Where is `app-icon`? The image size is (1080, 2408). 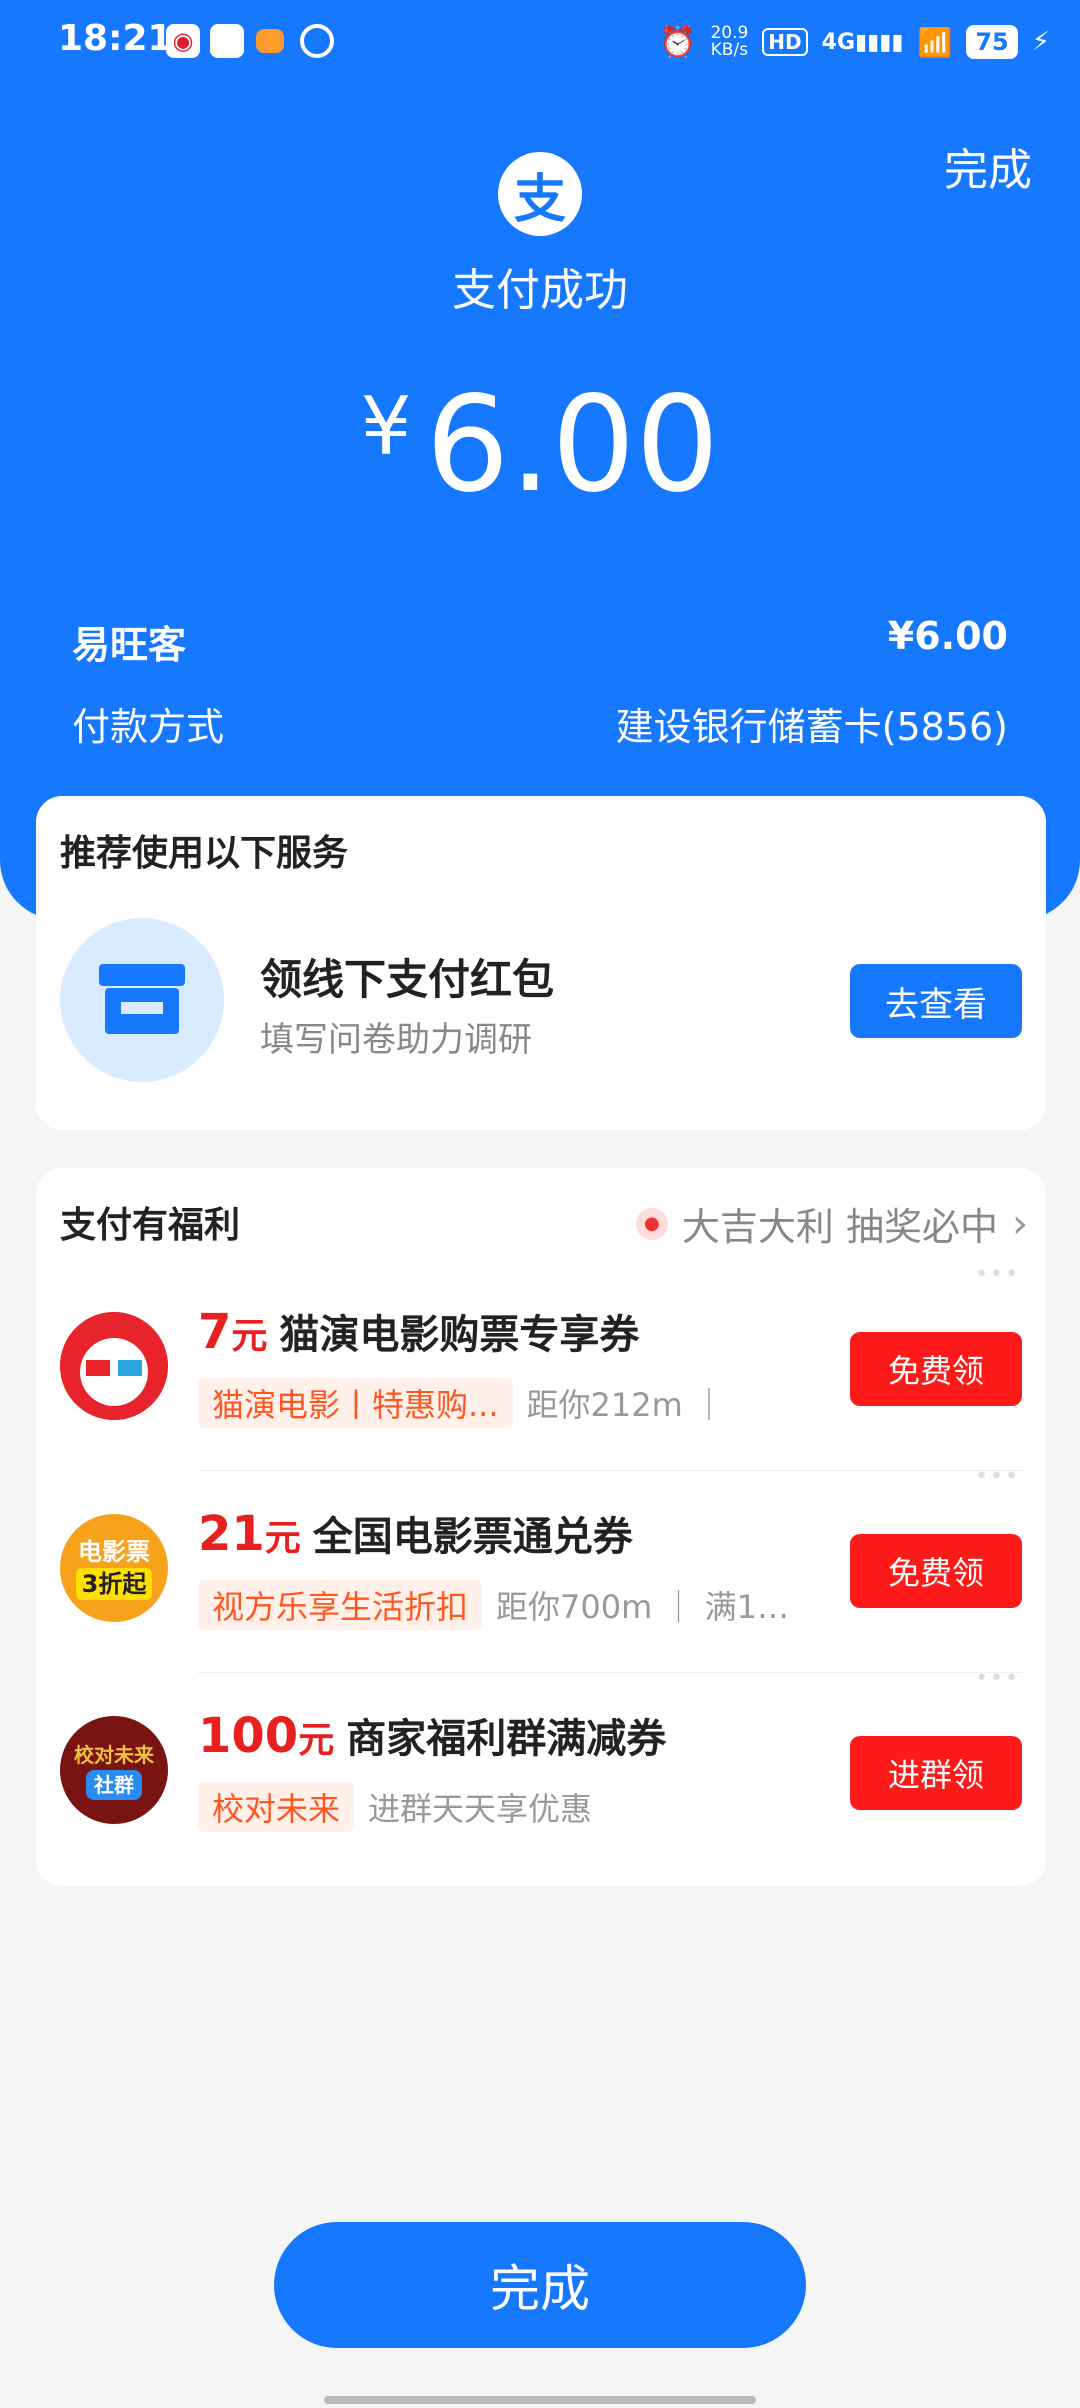 app-icon is located at coordinates (227, 41).